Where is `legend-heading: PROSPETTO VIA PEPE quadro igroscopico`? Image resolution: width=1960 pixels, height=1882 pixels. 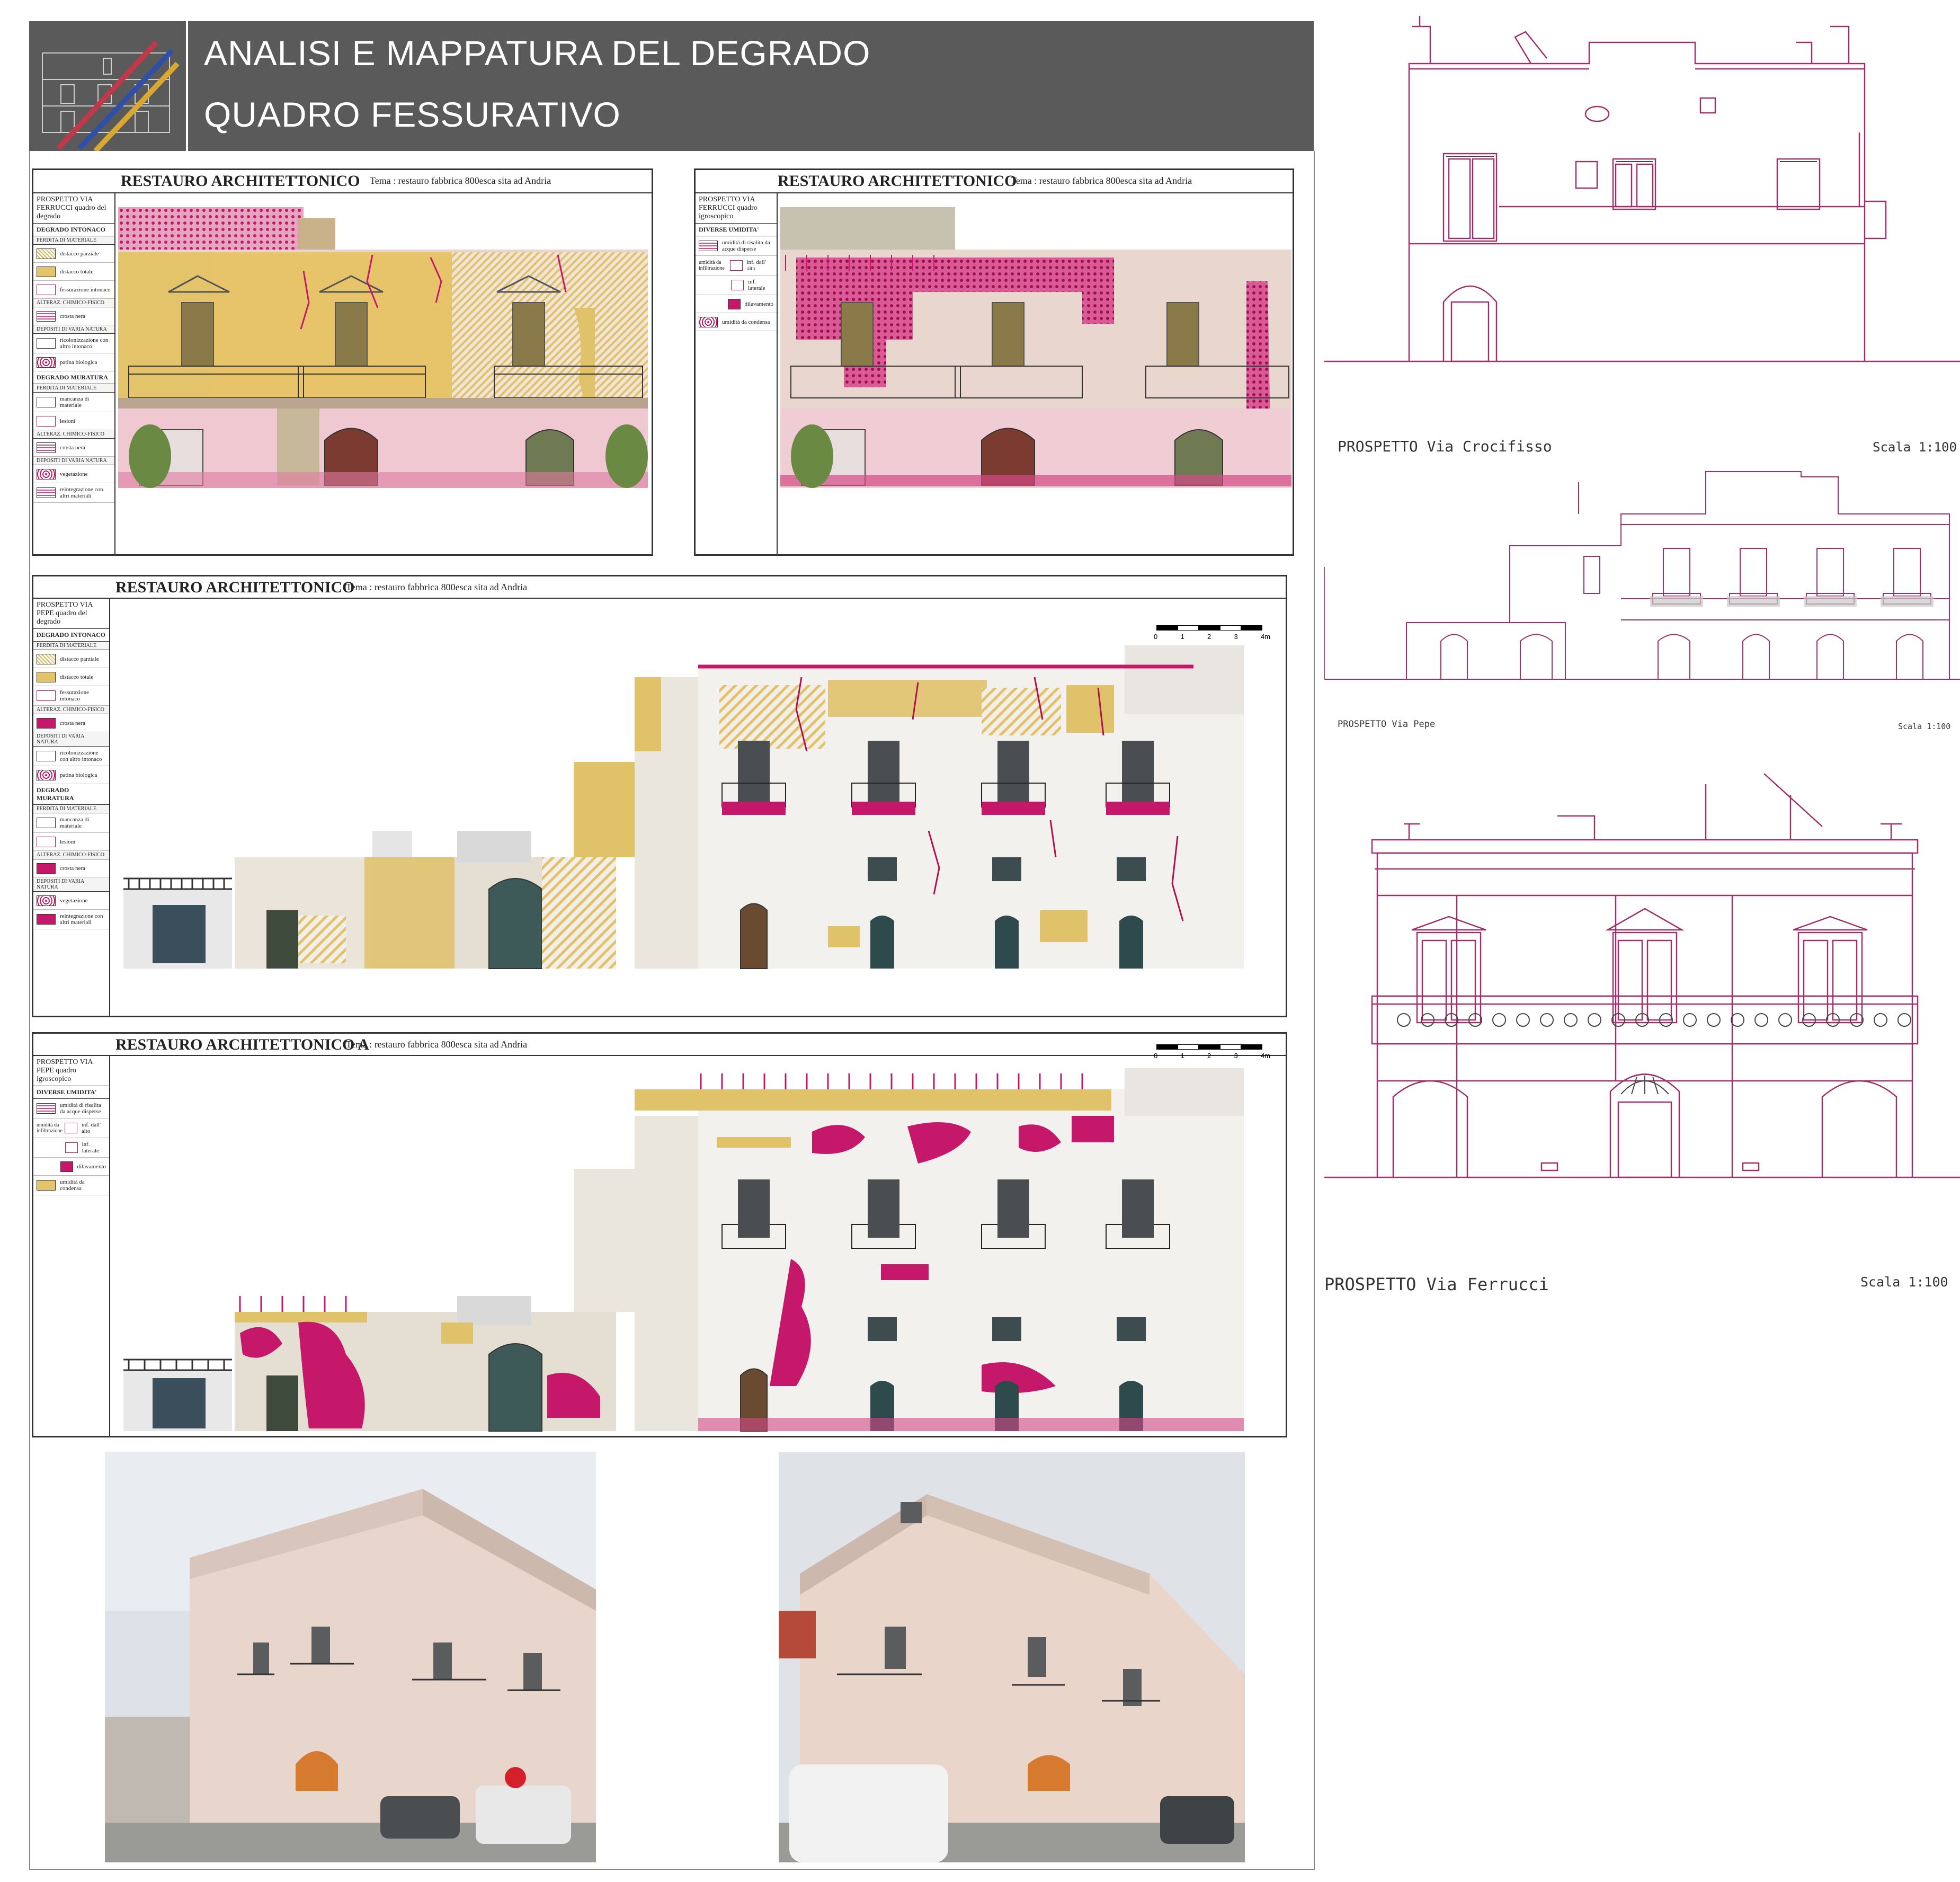
legend-heading: PROSPETTO VIA PEPE quadro igroscopico is located at coordinates (71, 1071).